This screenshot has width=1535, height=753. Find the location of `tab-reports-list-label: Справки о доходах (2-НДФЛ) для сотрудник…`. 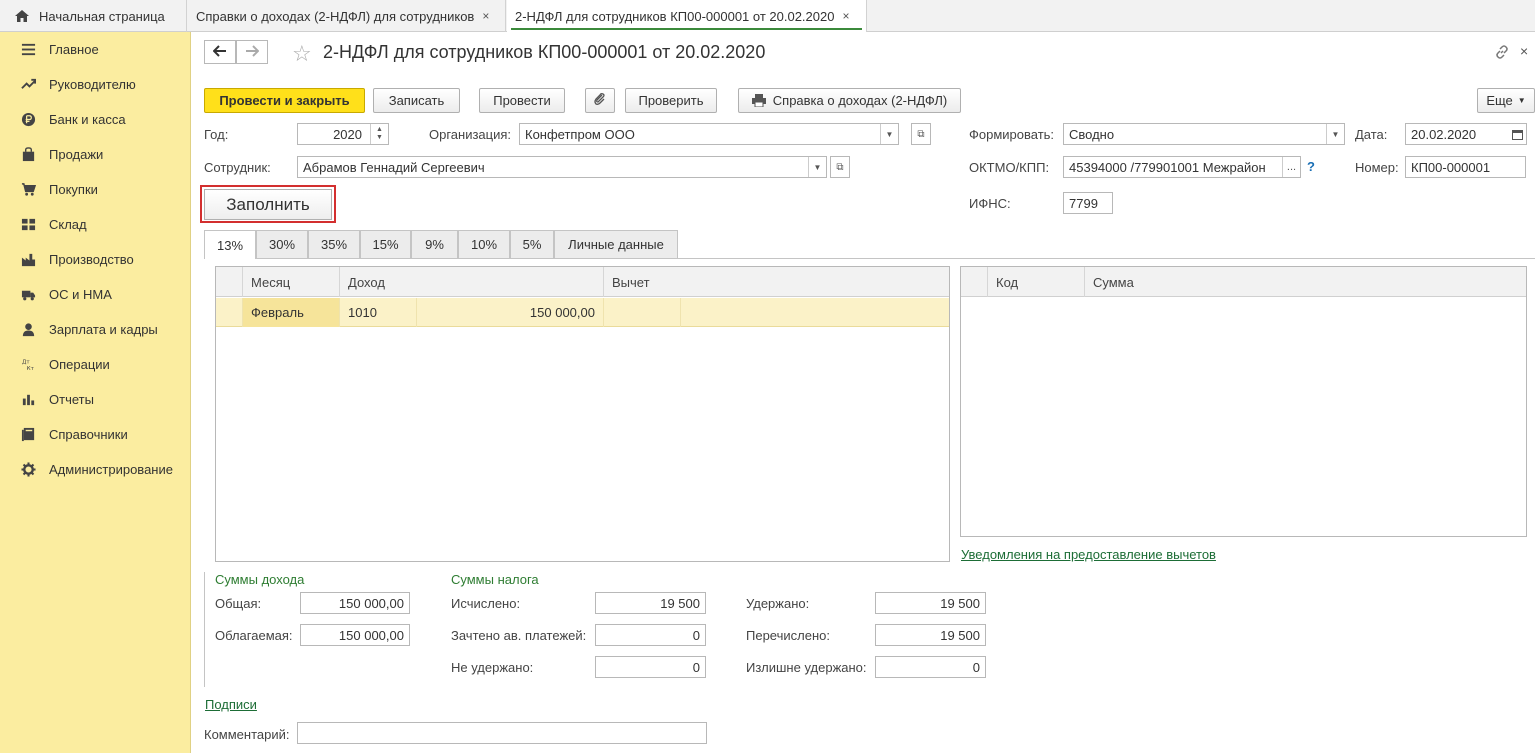

tab-reports-list-label: Справки о доходах (2-НДФЛ) для сотрудник… is located at coordinates (335, 16).